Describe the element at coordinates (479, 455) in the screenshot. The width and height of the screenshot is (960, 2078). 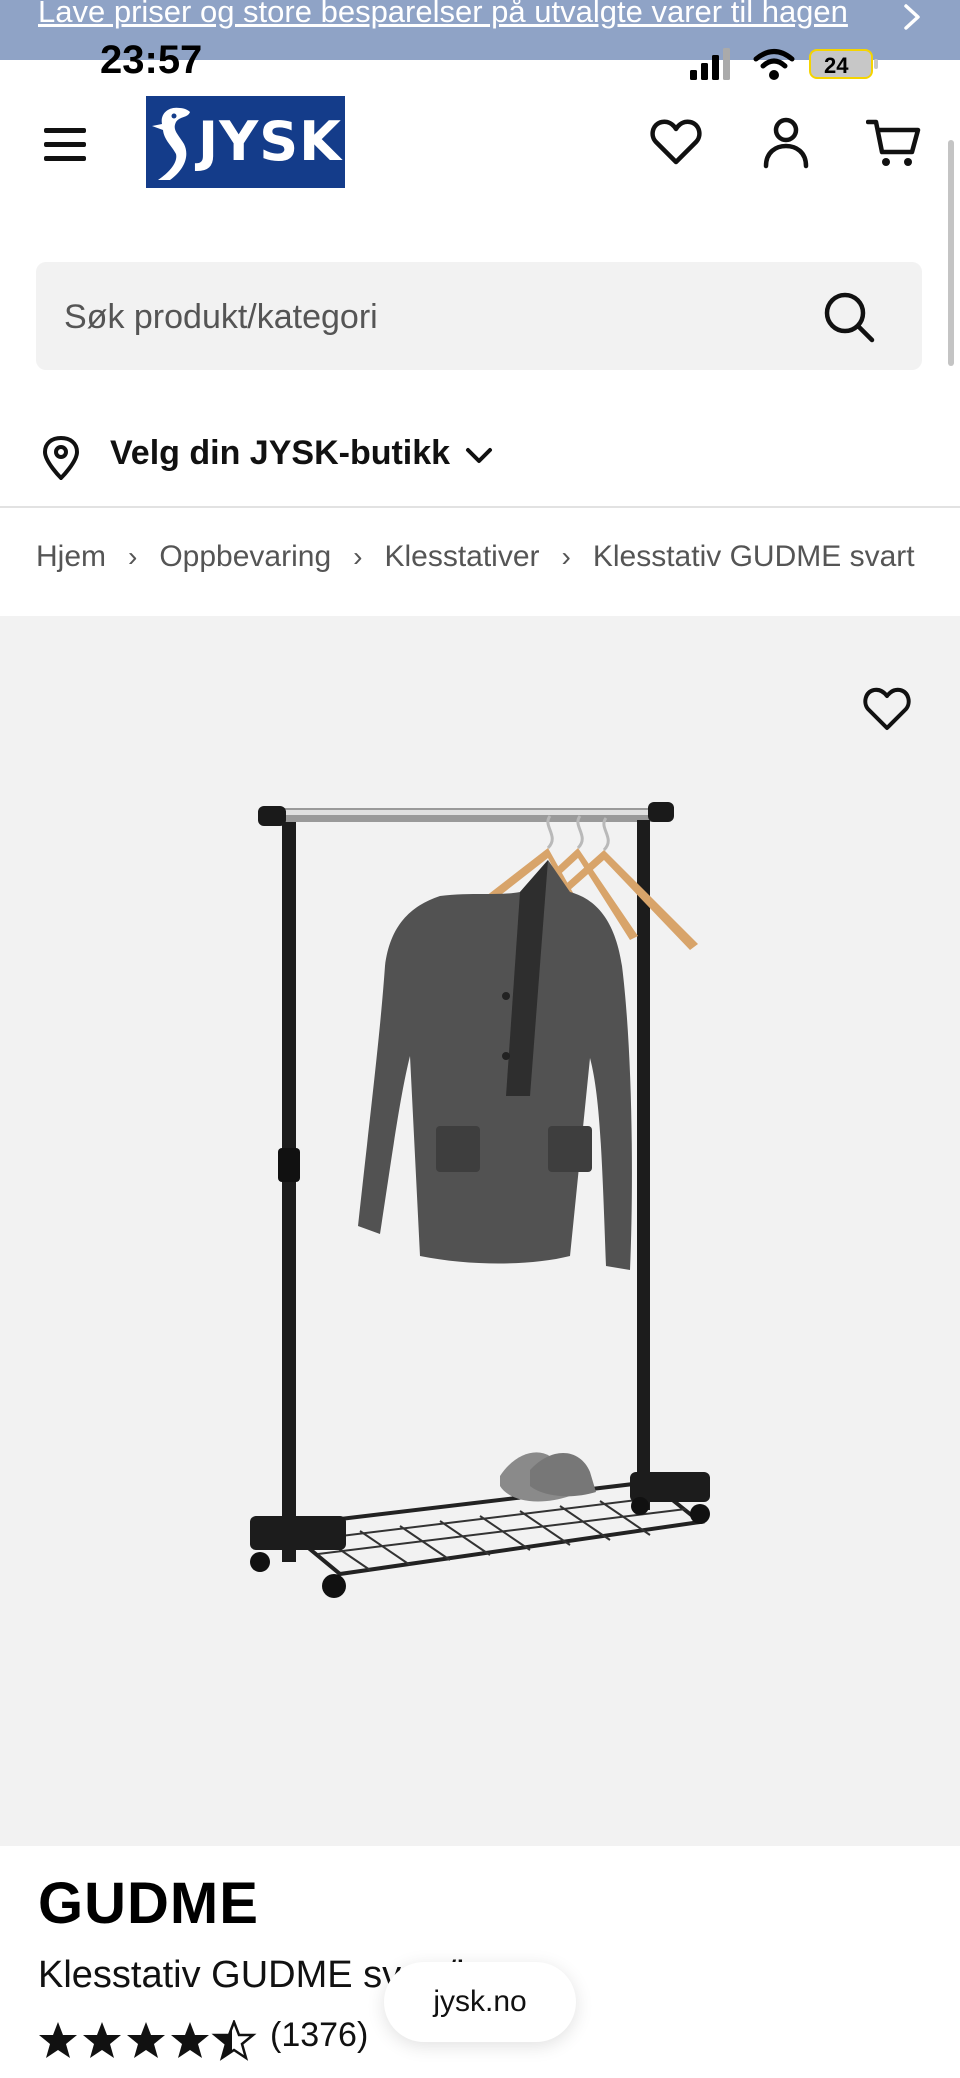
I see `chevron-down-icon` at that location.